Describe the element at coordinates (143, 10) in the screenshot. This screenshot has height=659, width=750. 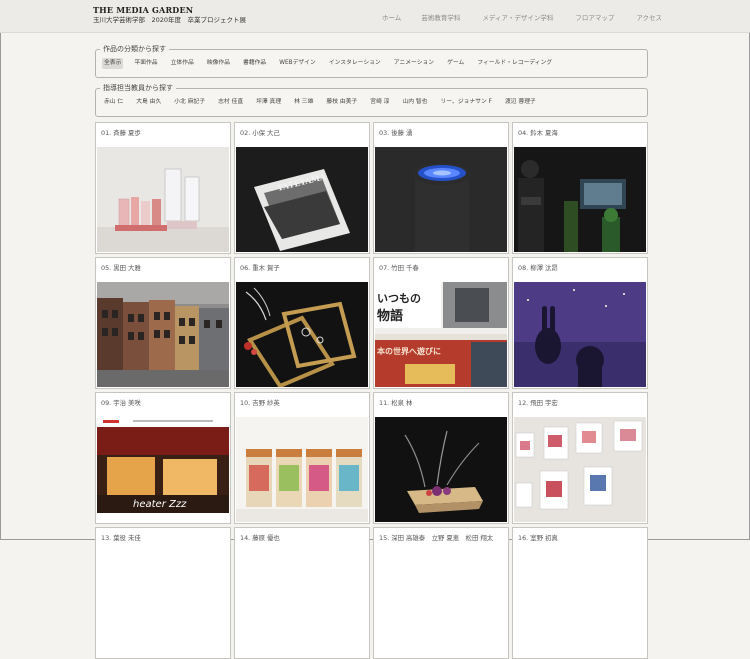
I see `site-title: THE MEDIA GARDEN` at that location.